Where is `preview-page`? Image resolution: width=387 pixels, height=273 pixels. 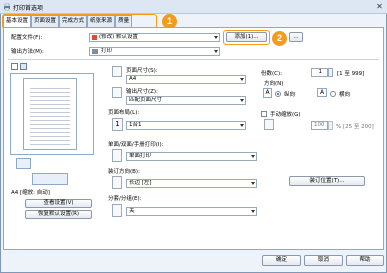
preview-page is located at coordinates (50, 114).